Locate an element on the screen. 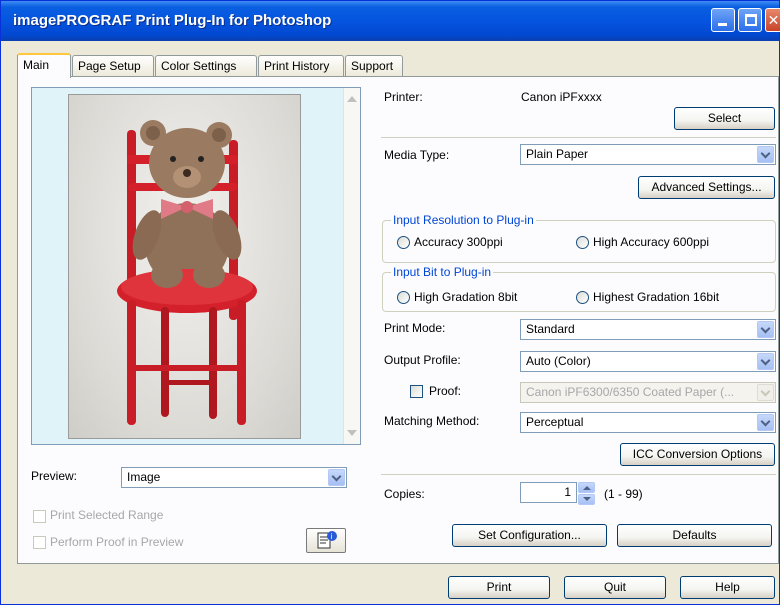 This screenshot has width=780, height=605. teddy-bear-on-chair-image is located at coordinates (187, 272).